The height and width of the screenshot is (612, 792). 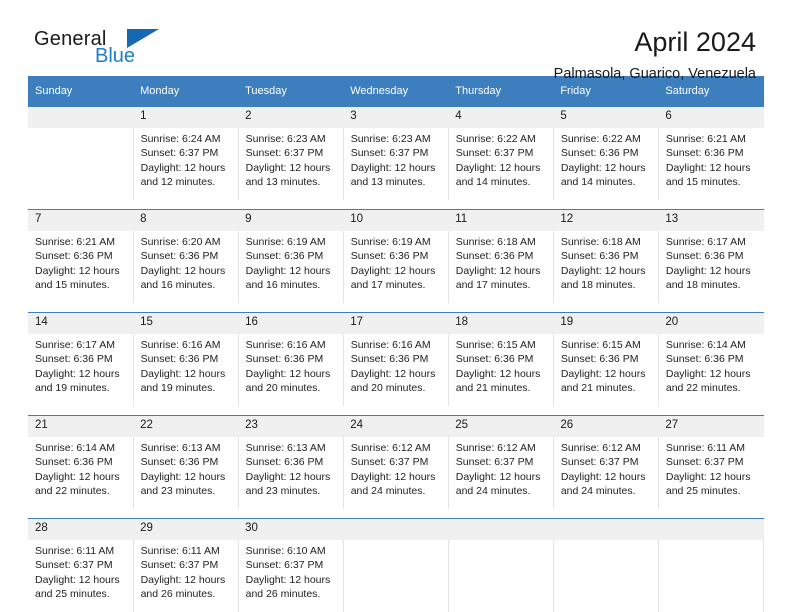 I want to click on day-number: 7, so click(x=81, y=220).